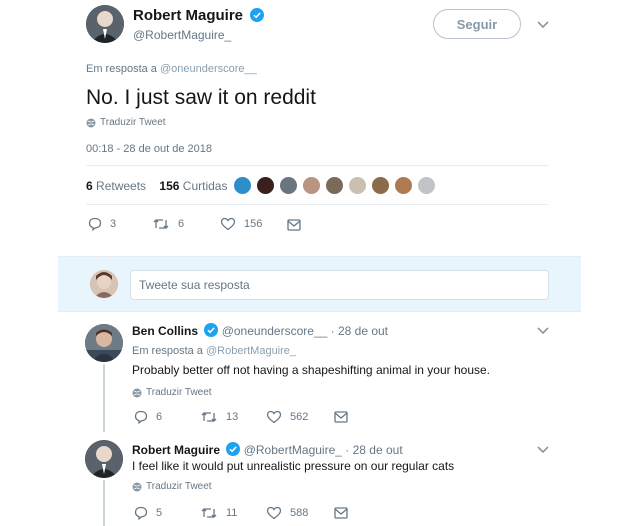 This screenshot has height=526, width=640. I want to click on like-count: 562, so click(299, 417).